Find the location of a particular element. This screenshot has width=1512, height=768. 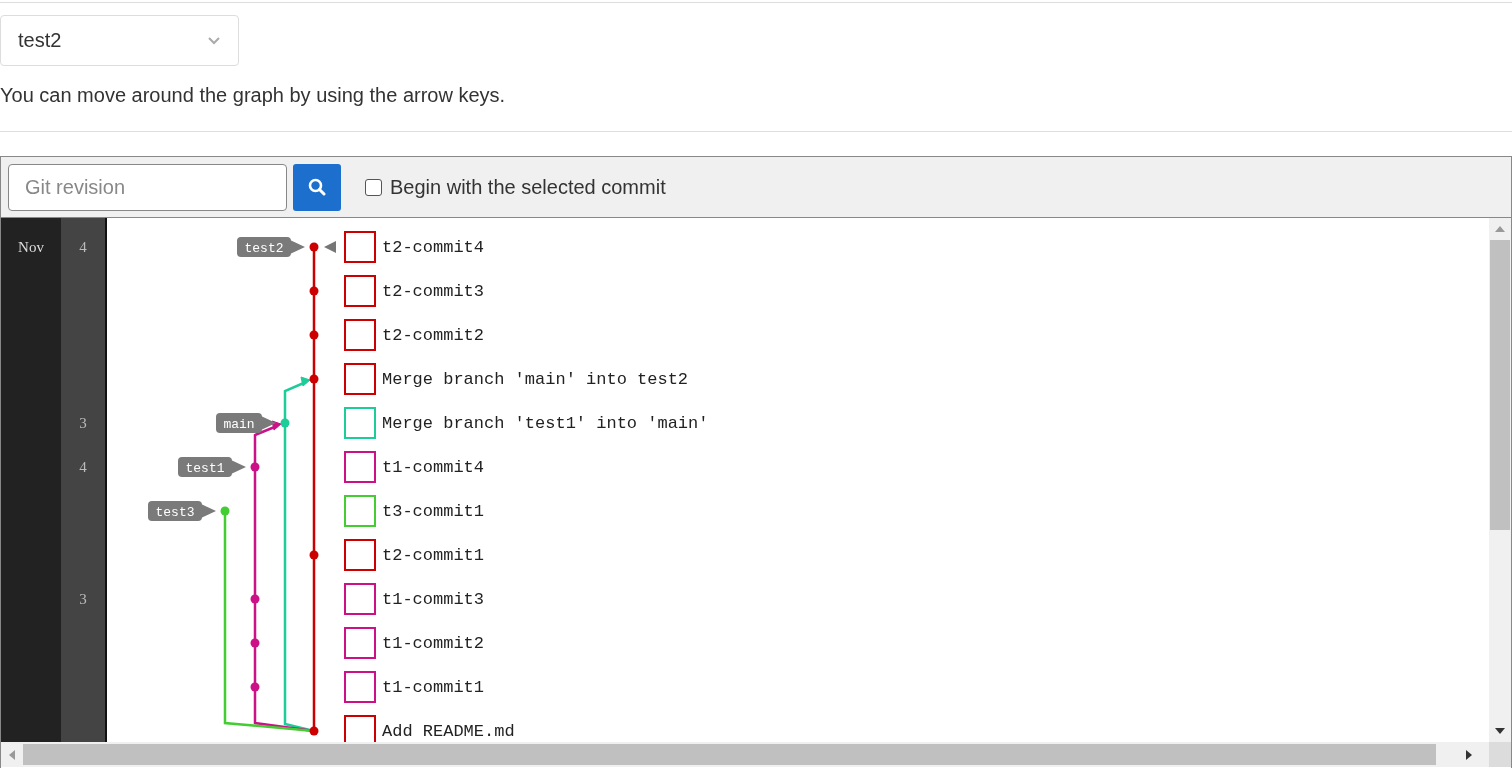

month-label: Nov is located at coordinates (31, 247).